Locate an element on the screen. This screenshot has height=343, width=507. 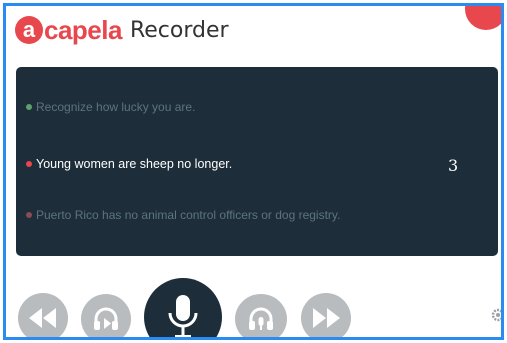
close-button is located at coordinates (483, 18).